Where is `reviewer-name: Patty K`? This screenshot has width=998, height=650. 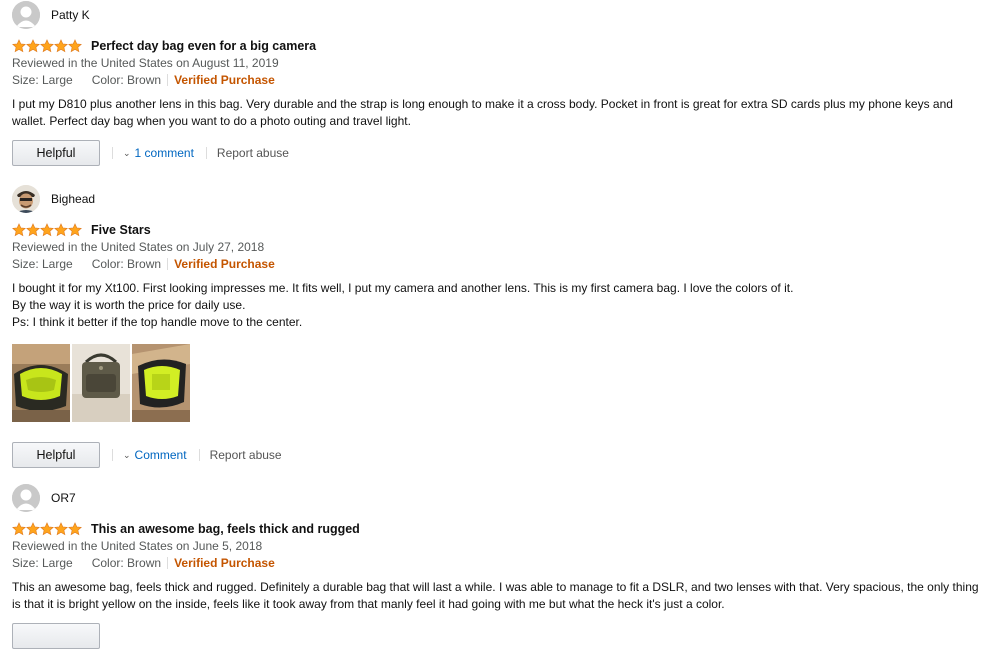 reviewer-name: Patty K is located at coordinates (70, 15).